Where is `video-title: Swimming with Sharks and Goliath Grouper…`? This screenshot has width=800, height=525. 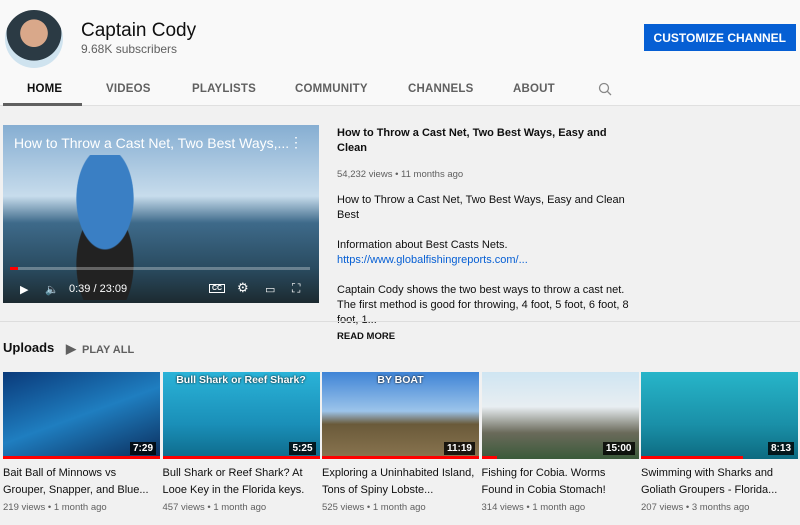 video-title: Swimming with Sharks and Goliath Grouper… is located at coordinates (719, 482).